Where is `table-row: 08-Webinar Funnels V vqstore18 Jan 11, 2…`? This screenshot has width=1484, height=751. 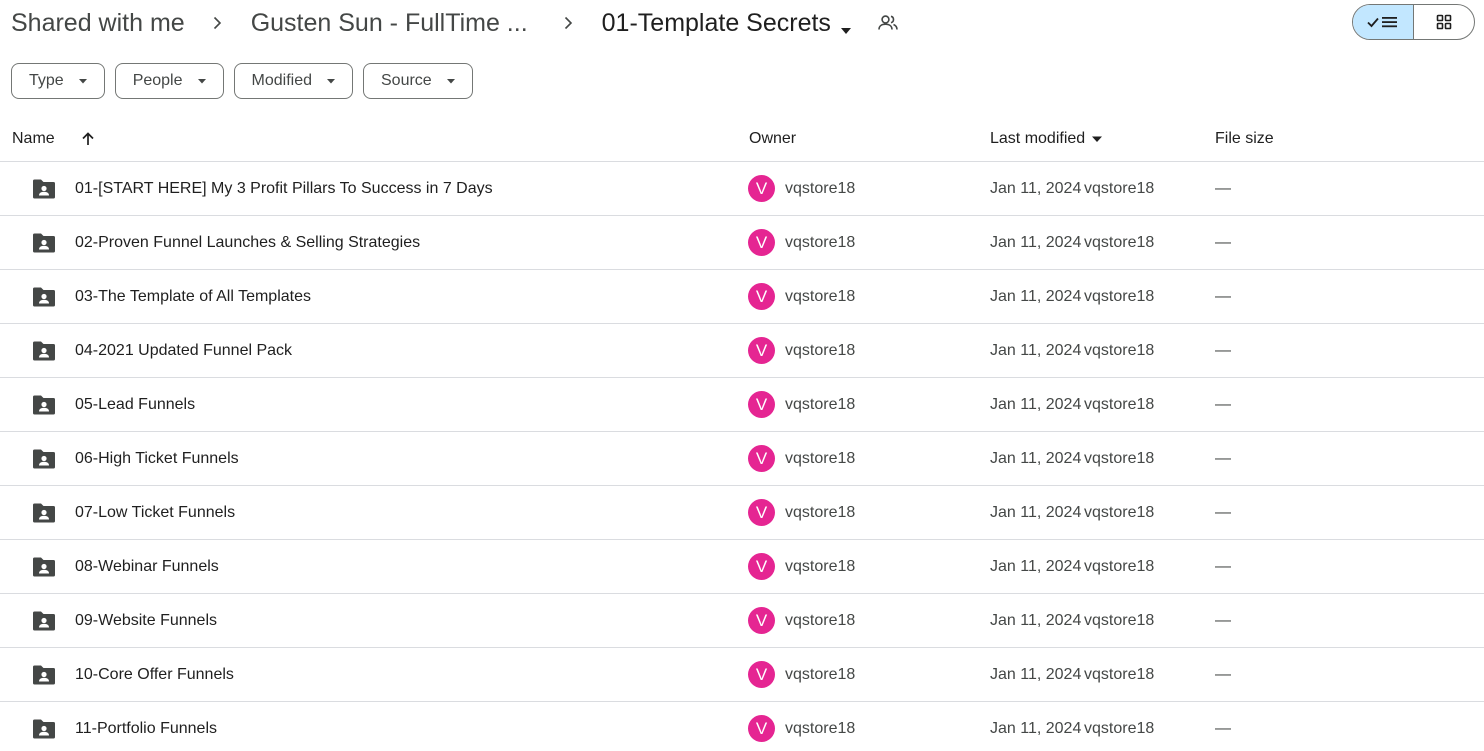
table-row: 08-Webinar Funnels V vqstore18 Jan 11, 2… is located at coordinates (742, 567).